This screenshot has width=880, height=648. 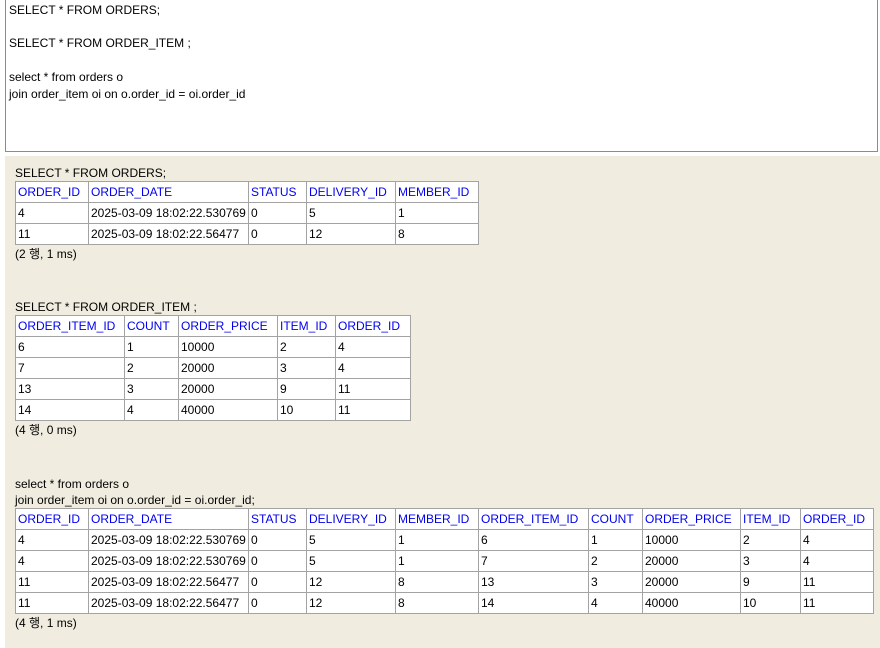 What do you see at coordinates (70, 368) in the screenshot?
I see `table-cell: 7` at bounding box center [70, 368].